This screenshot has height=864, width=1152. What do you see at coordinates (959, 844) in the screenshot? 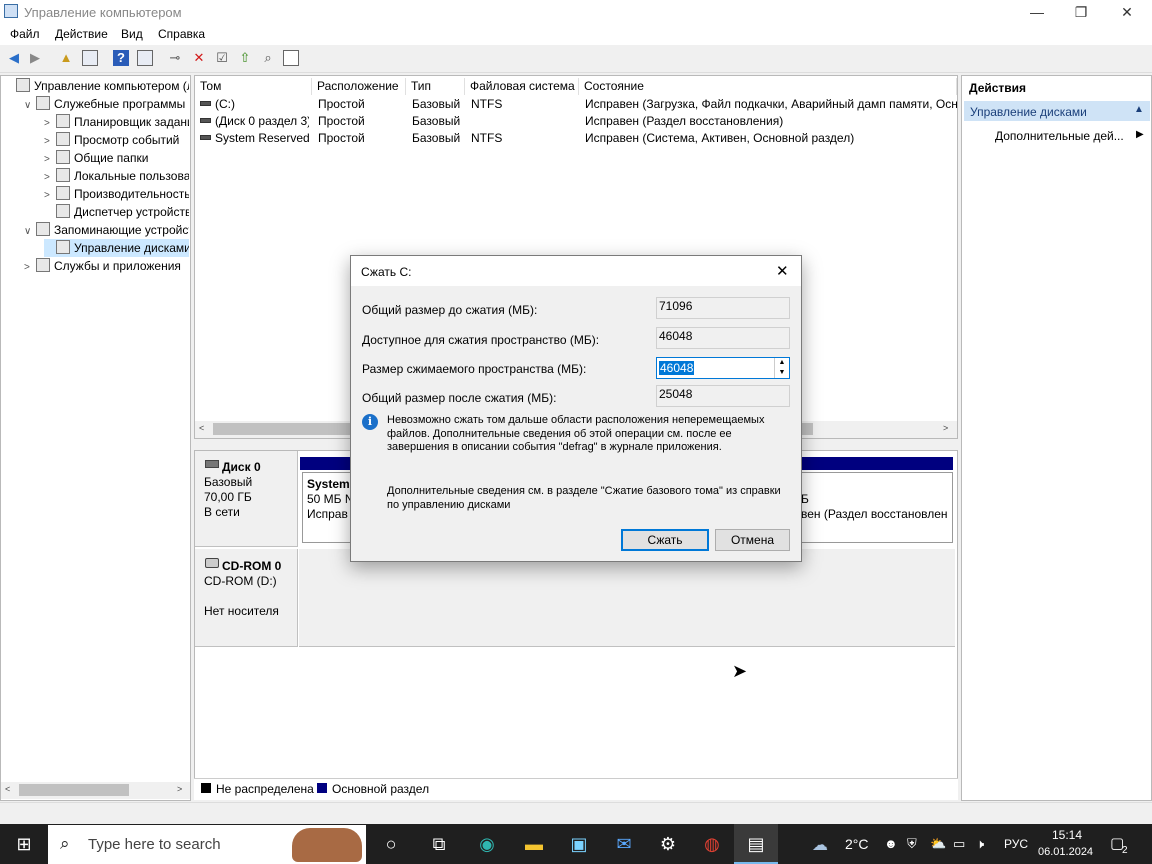
I see `network-icon: ▭` at bounding box center [959, 844].